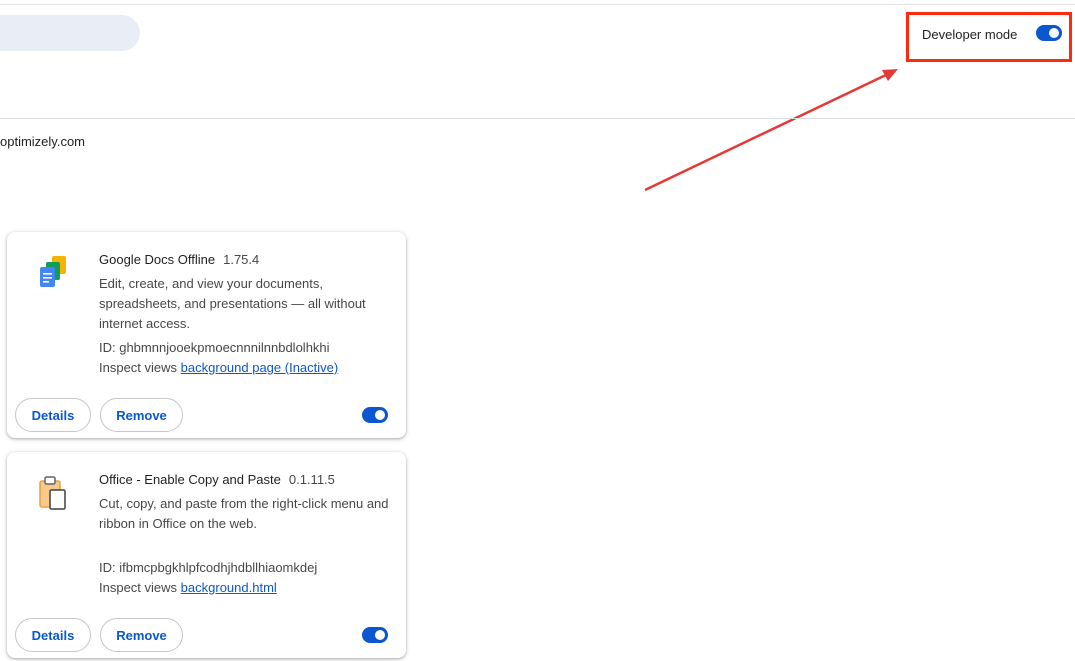 This screenshot has height=661, width=1075. Describe the element at coordinates (214, 347) in the screenshot. I see `extension-id: ID: ghbmnnjooekpmoecnnnilnnbdlolhkhi` at that location.